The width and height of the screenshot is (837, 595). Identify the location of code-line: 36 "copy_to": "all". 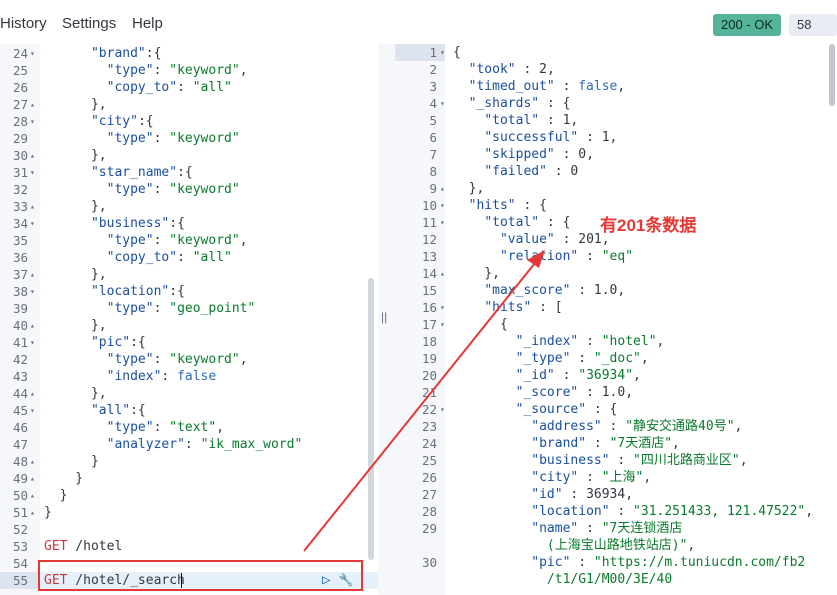
(189, 257).